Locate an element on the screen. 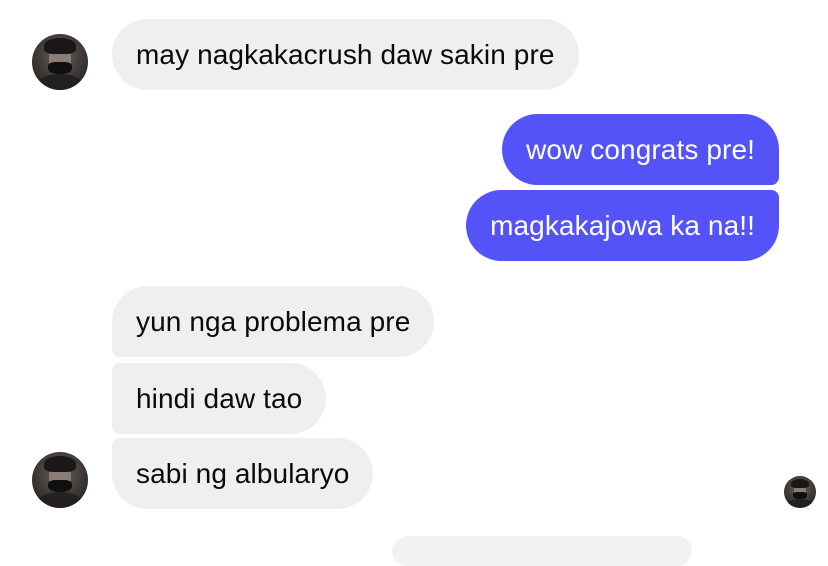 The width and height of the screenshot is (828, 566). read-receipt-avatar-icon is located at coordinates (800, 492).